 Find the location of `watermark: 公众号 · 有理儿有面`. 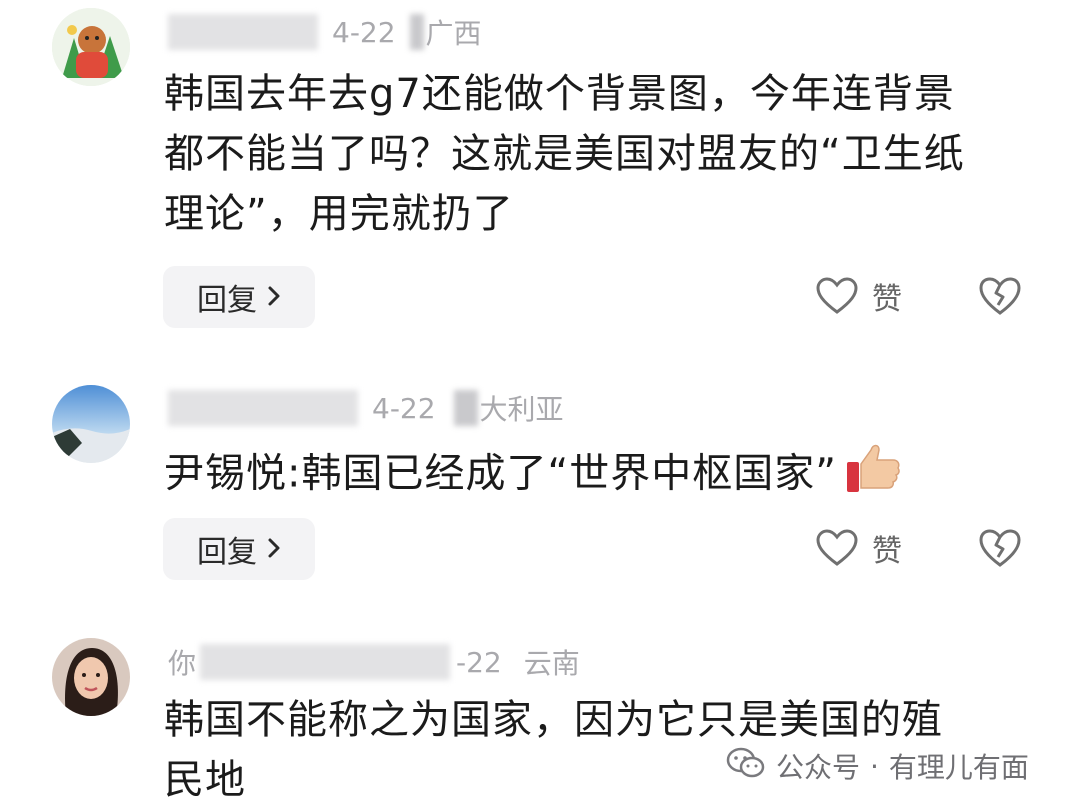

watermark: 公众号 · 有理儿有面 is located at coordinates (877, 766).